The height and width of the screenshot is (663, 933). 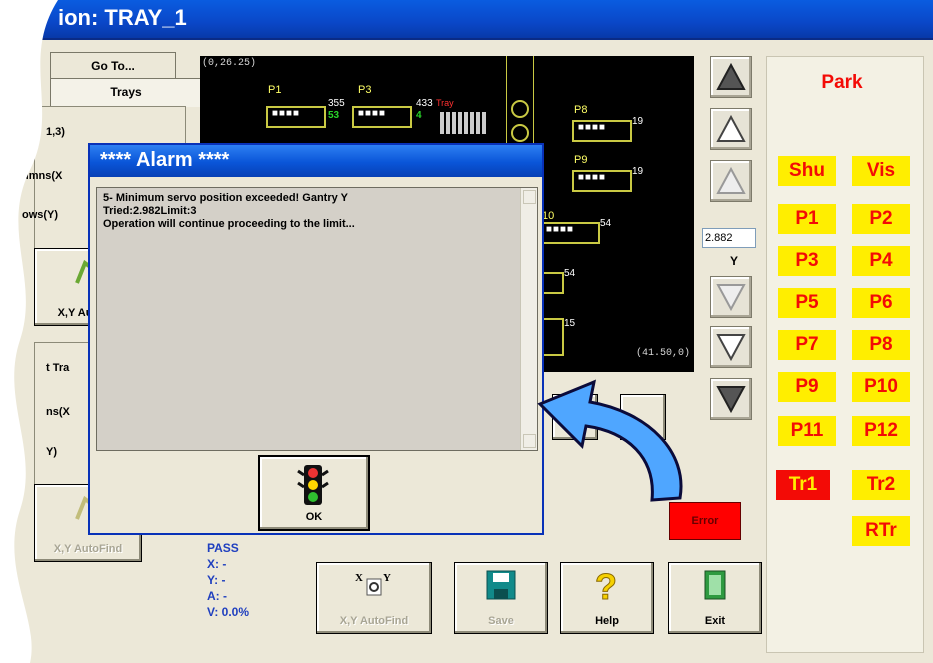 What do you see at coordinates (610, 440) in the screenshot?
I see `curved-arrow-annotation` at bounding box center [610, 440].